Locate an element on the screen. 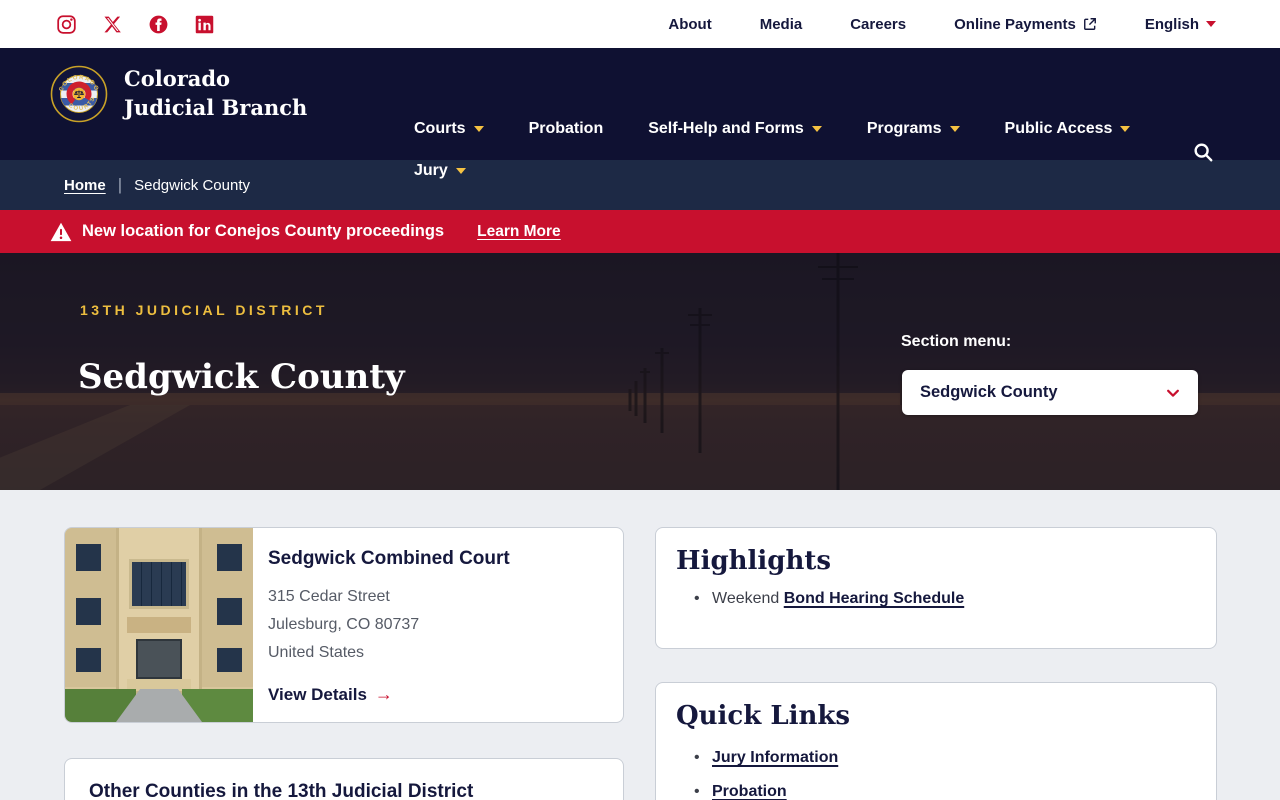 The height and width of the screenshot is (800, 1280). nav-public-access: Public Access is located at coordinates (1068, 129).